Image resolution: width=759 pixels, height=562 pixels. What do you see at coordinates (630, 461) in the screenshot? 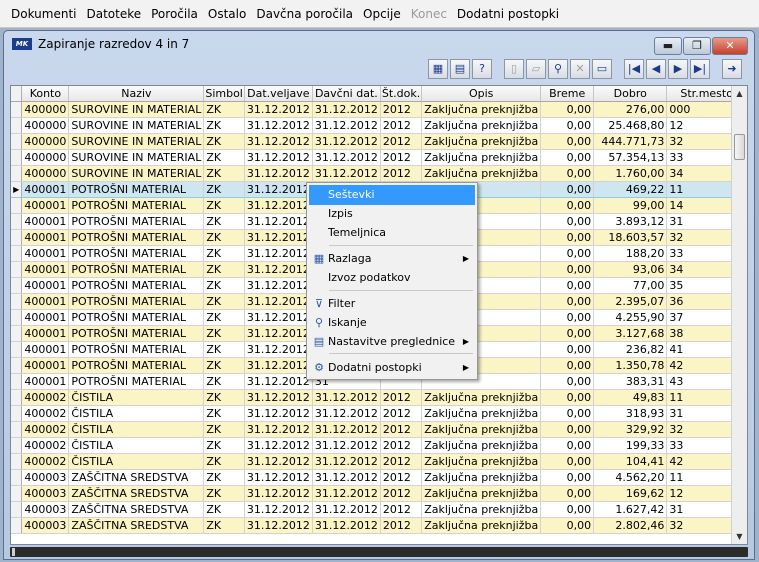
I see `table-cell: 104,41` at bounding box center [630, 461].